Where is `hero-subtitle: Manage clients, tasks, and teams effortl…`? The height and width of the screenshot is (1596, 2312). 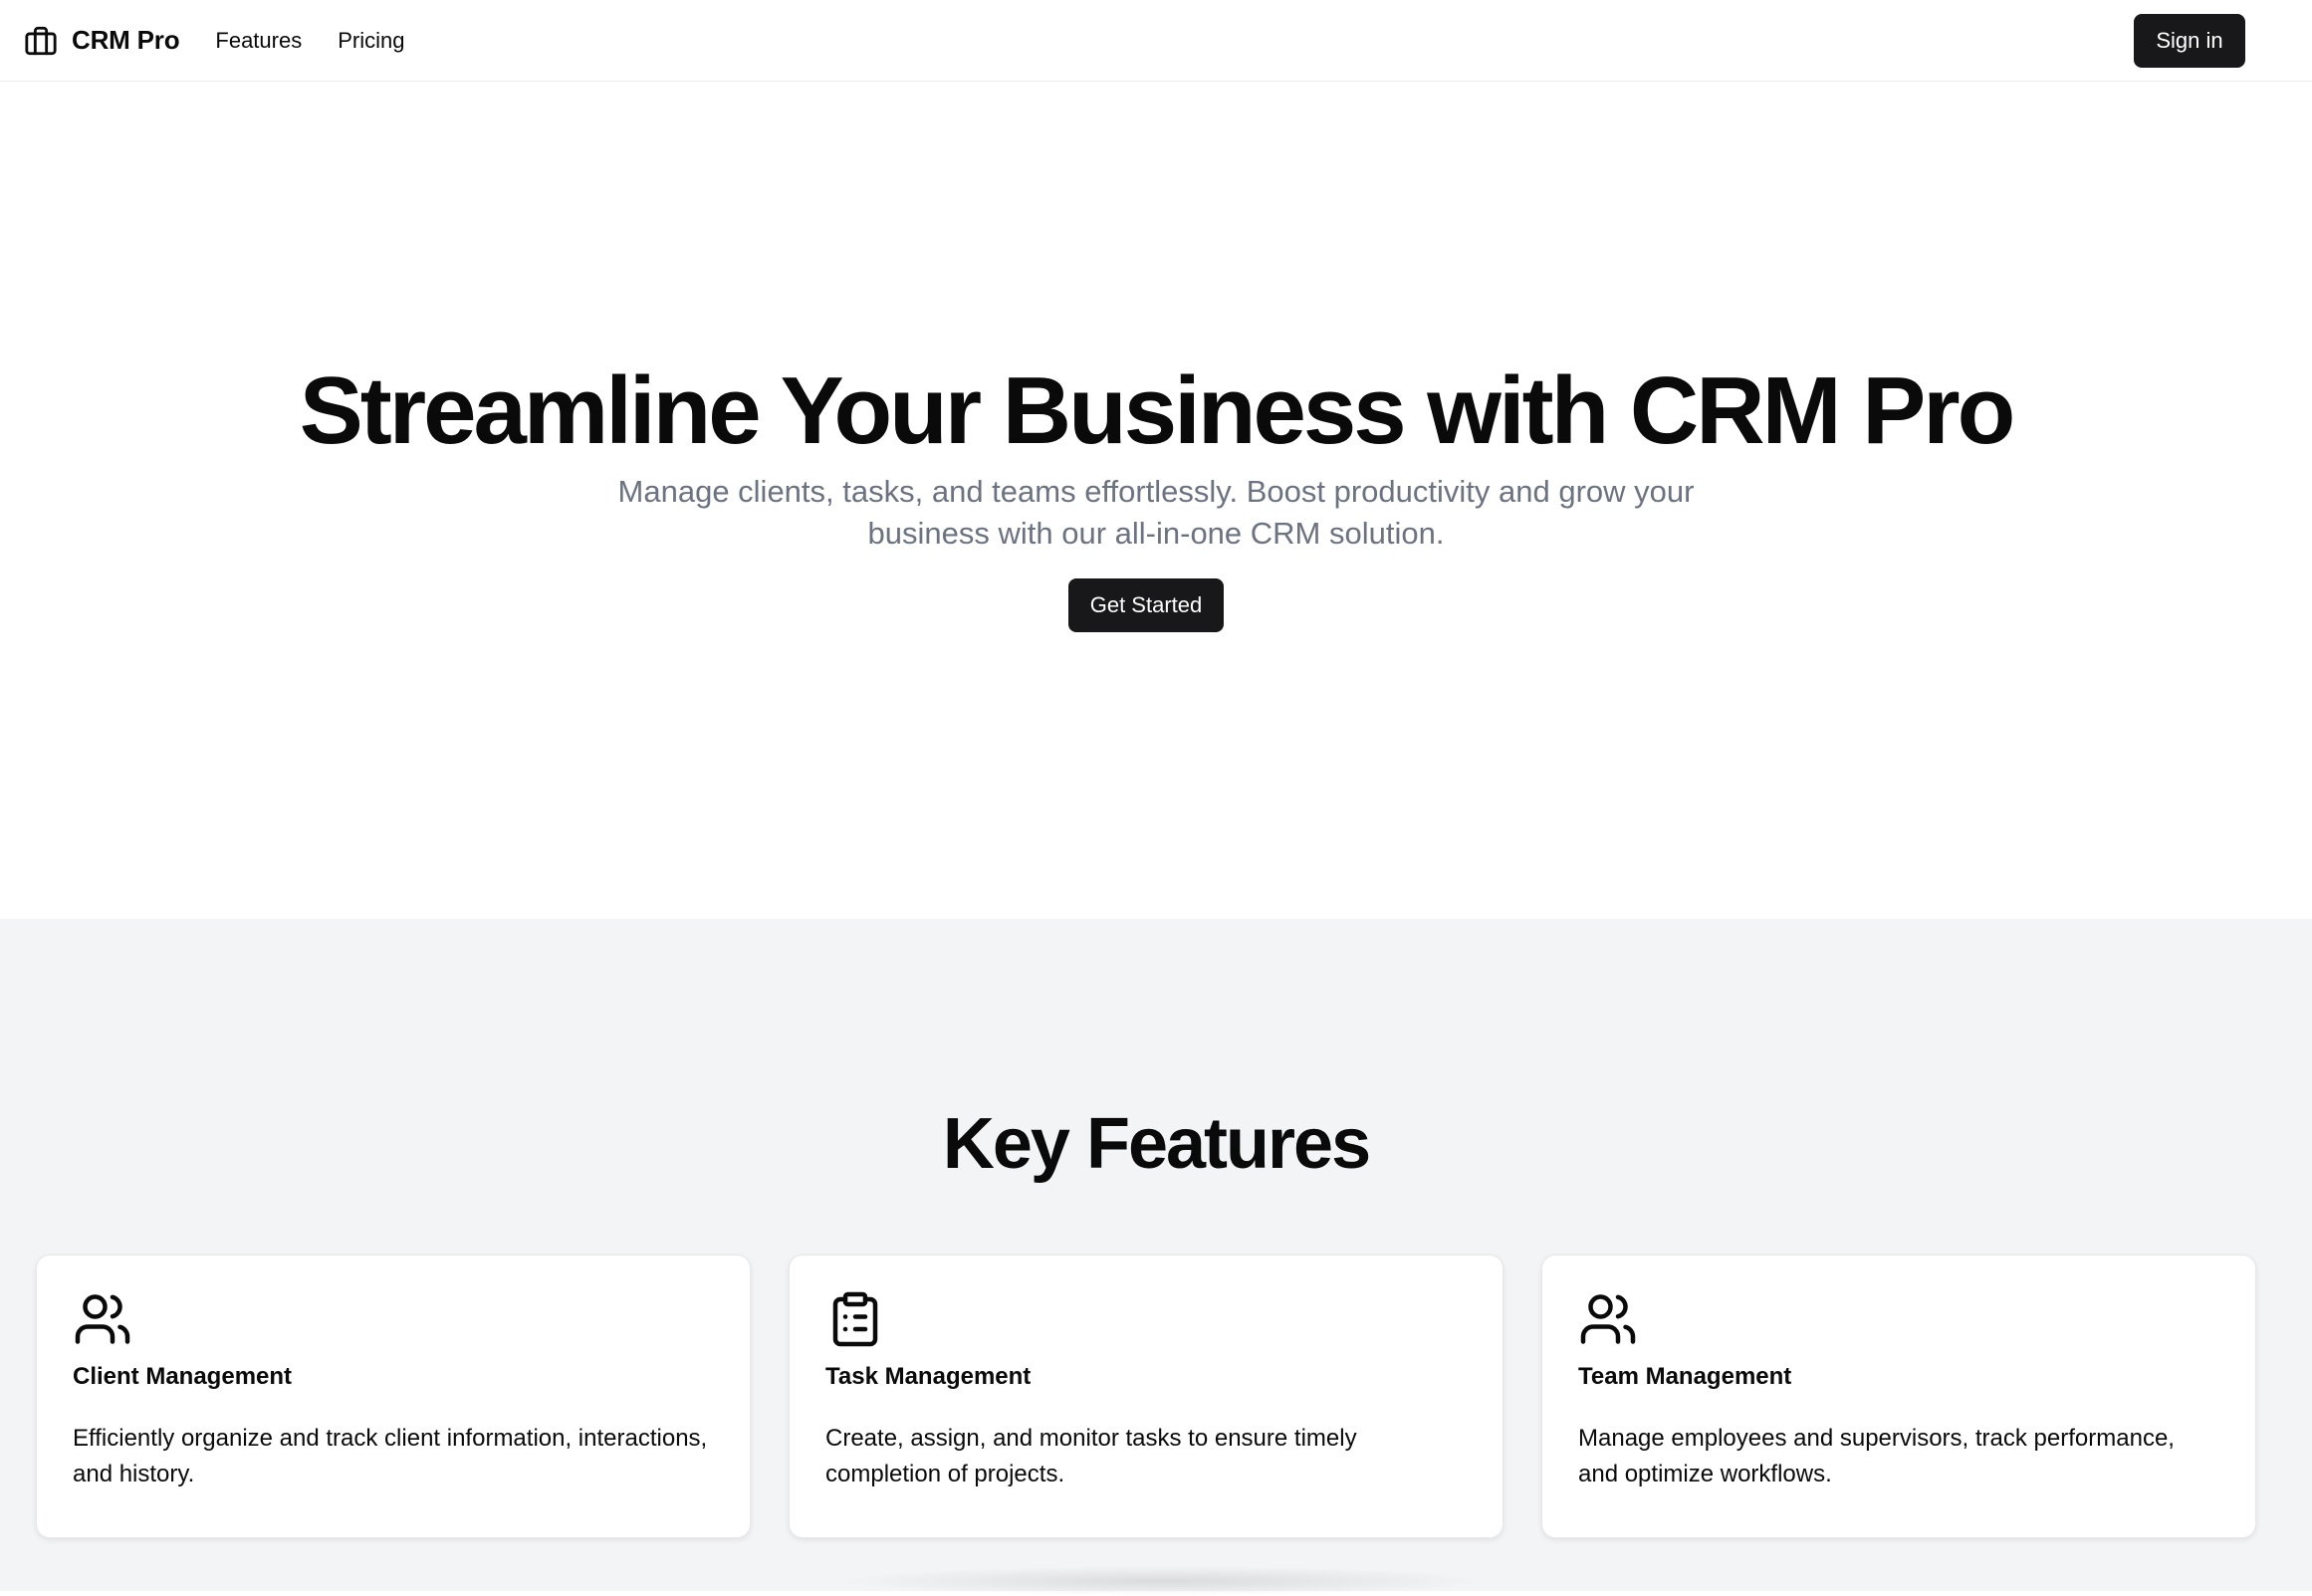
hero-subtitle: Manage clients, tasks, and teams effortl… is located at coordinates (1156, 512).